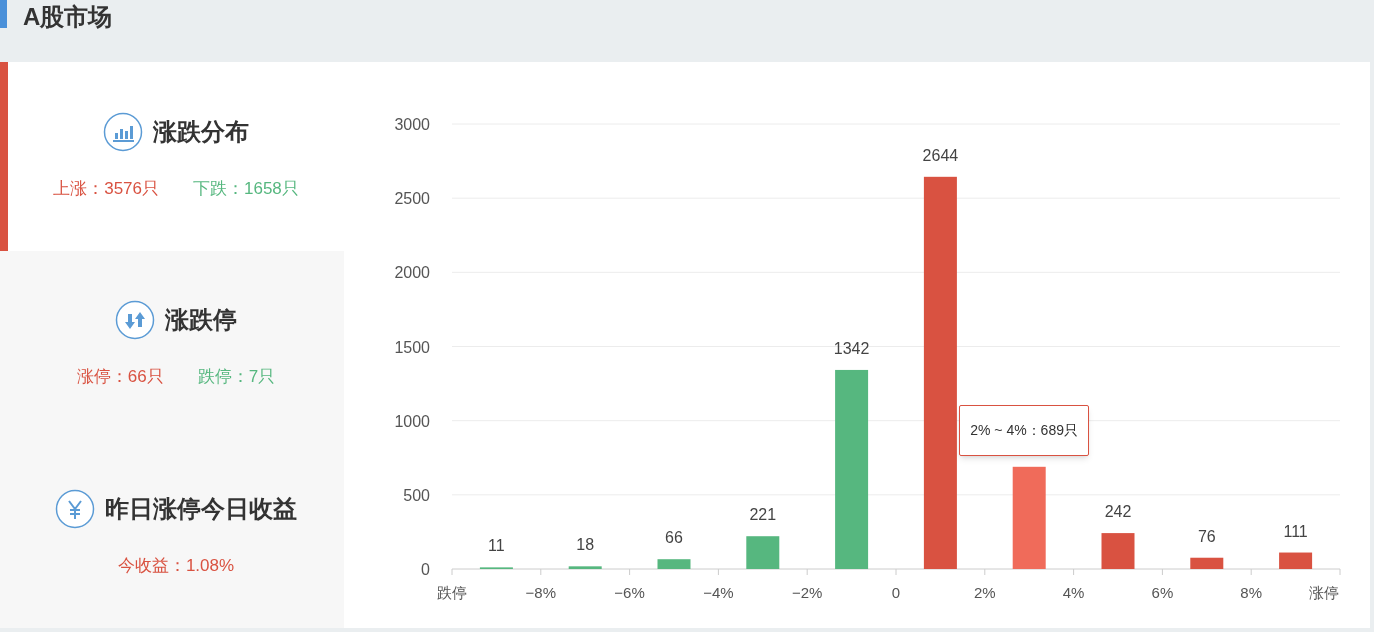  What do you see at coordinates (585, 545) in the screenshot?
I see `data-label: 18` at bounding box center [585, 545].